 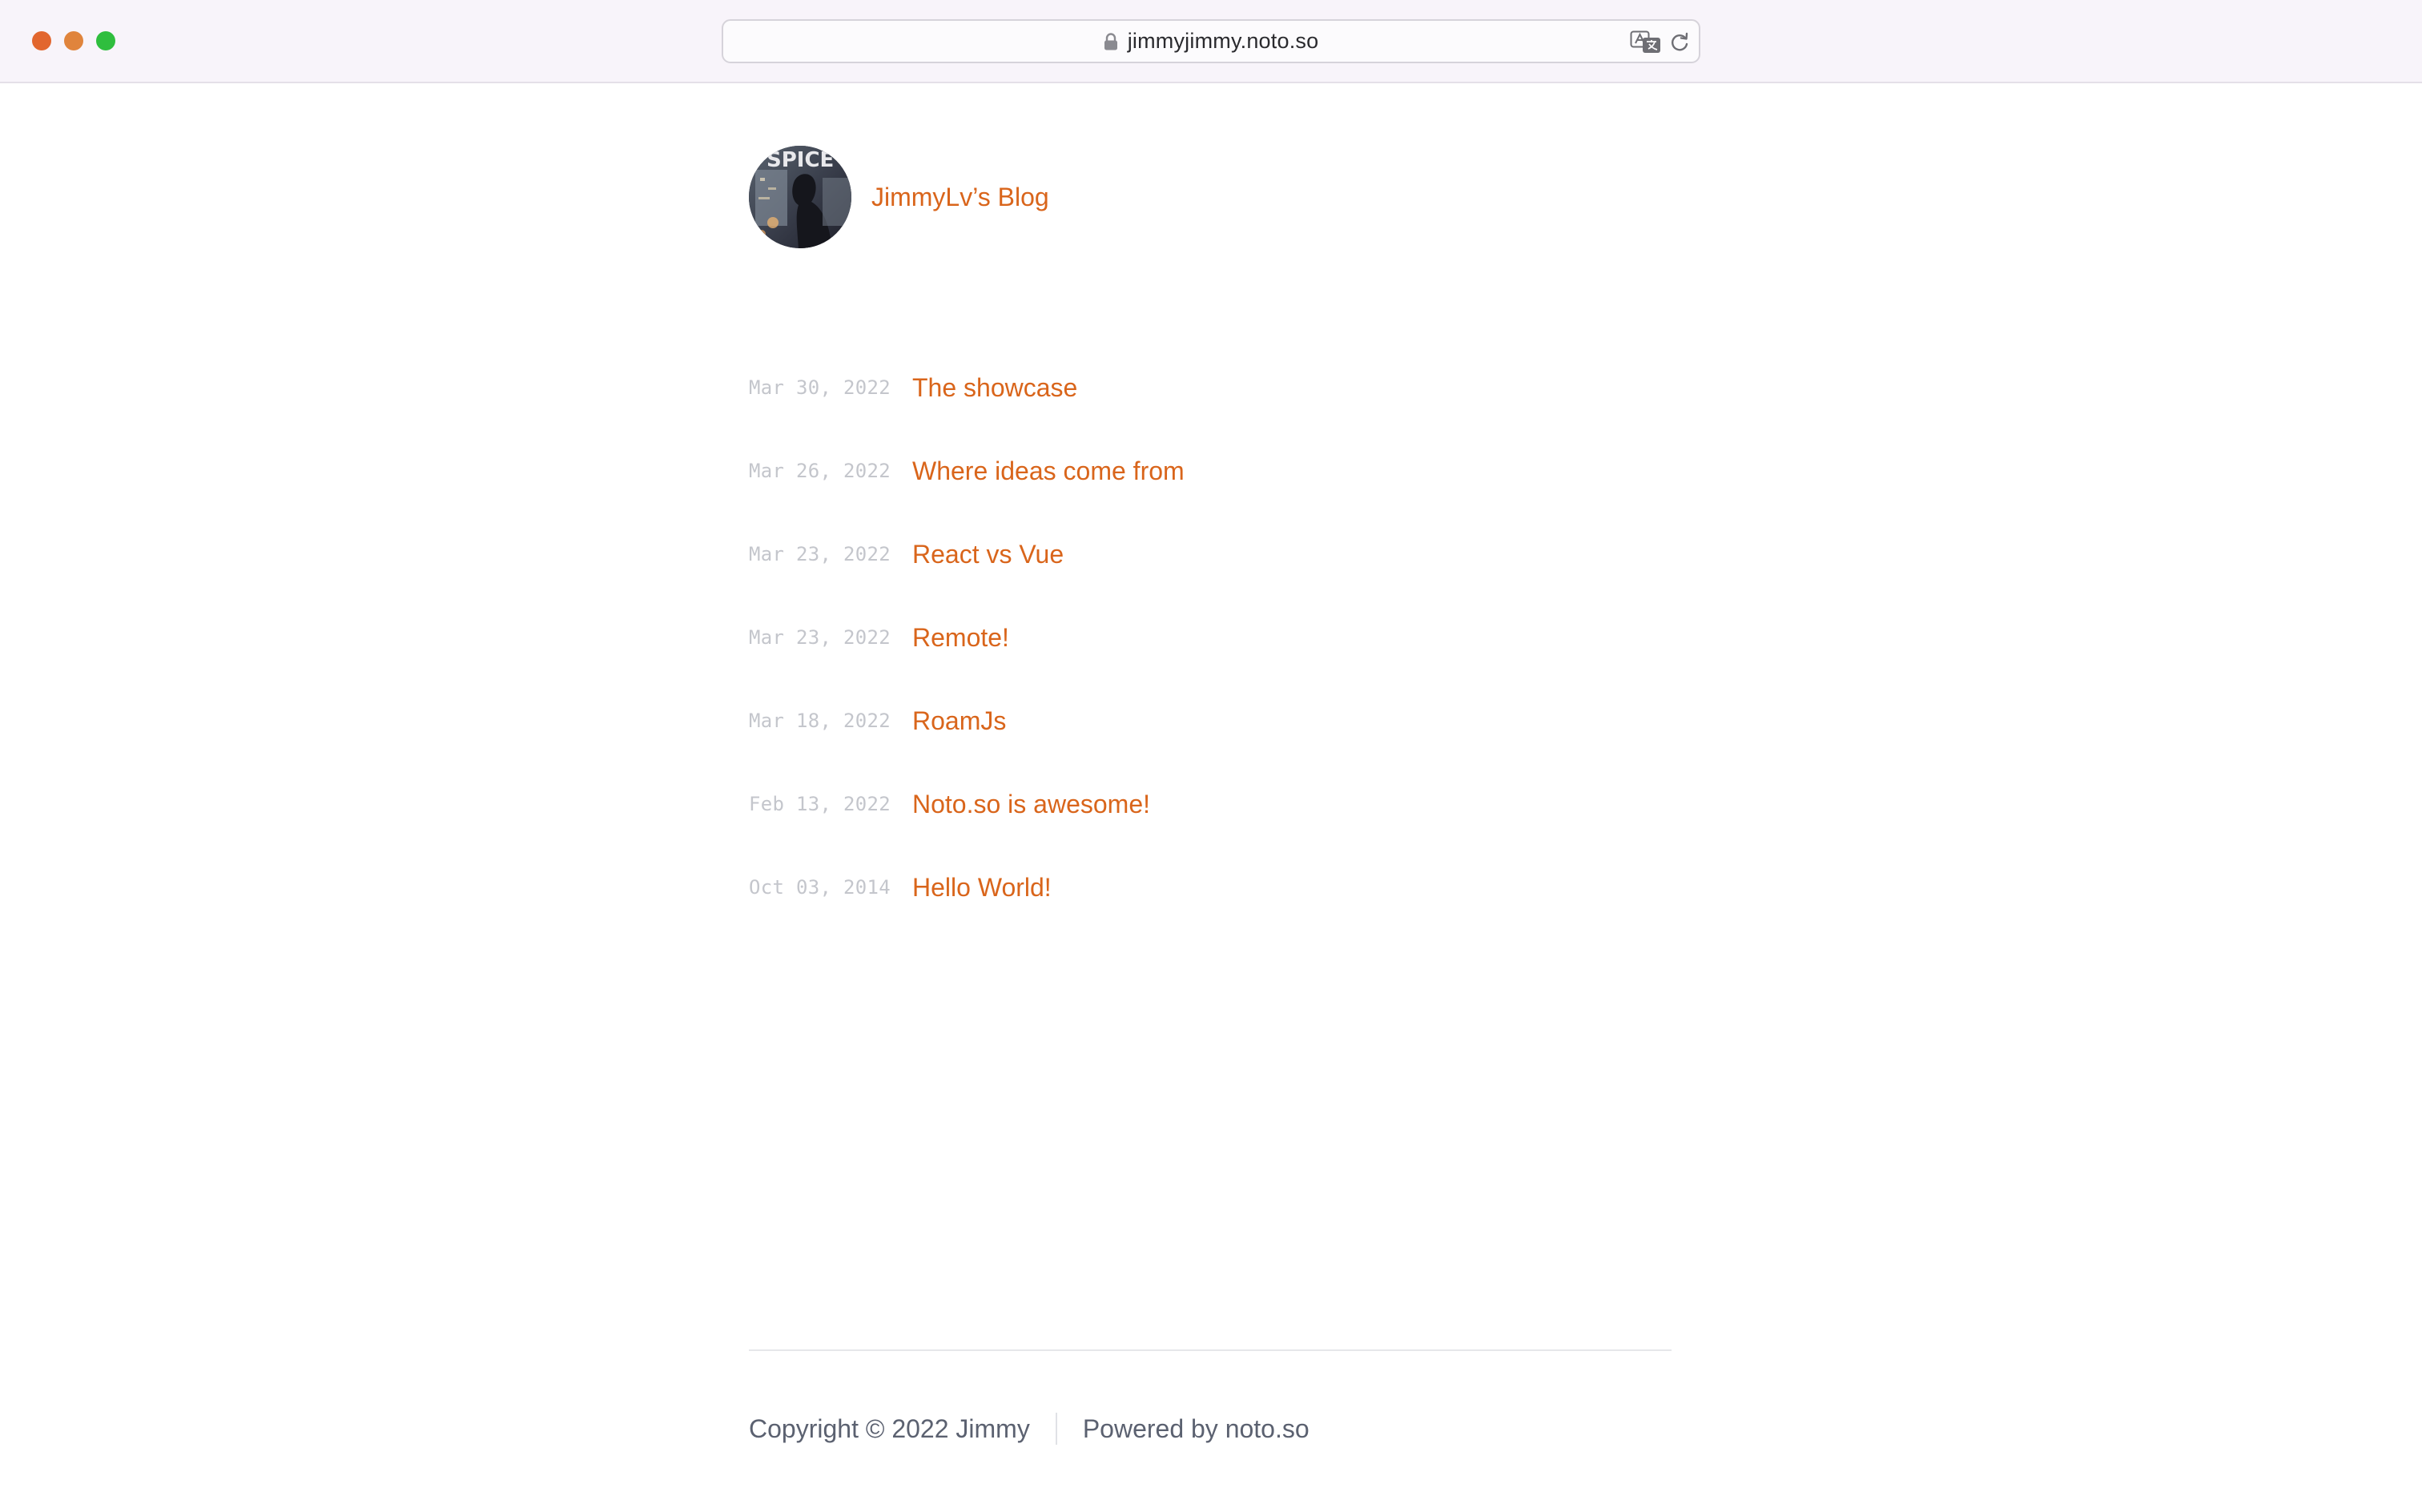 I want to click on post-title-link: Noto.so is awesome!, so click(x=1031, y=804).